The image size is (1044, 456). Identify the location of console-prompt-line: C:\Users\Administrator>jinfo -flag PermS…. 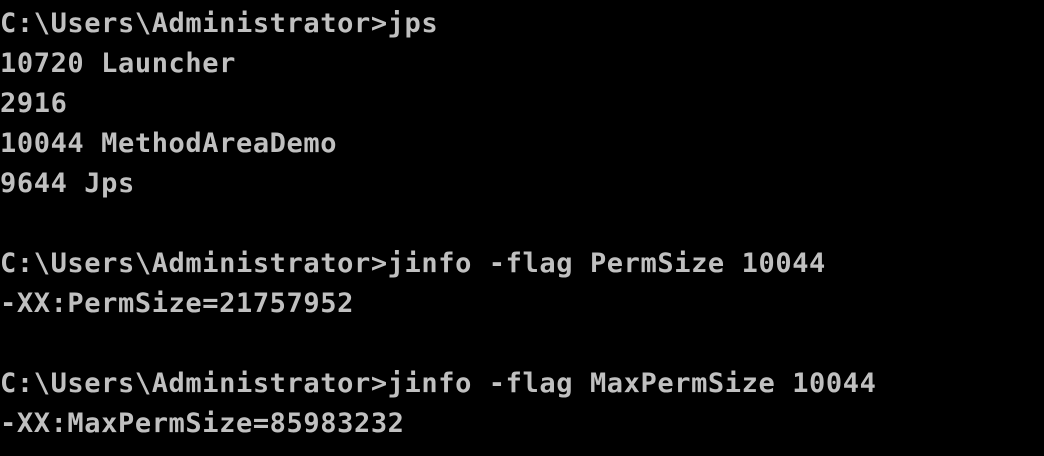
(413, 263).